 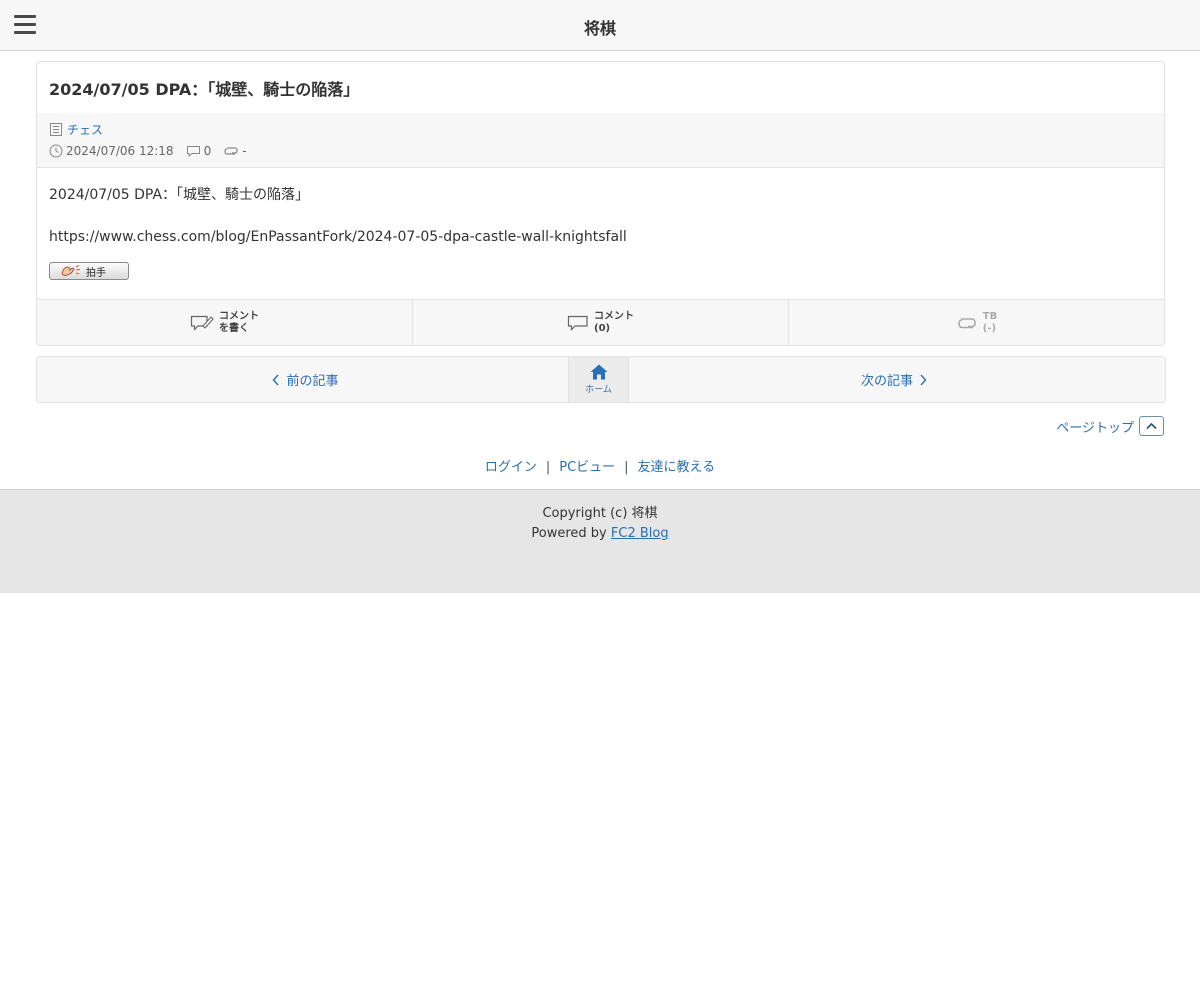 I want to click on next-article-link: 次の記事, so click(x=897, y=379).